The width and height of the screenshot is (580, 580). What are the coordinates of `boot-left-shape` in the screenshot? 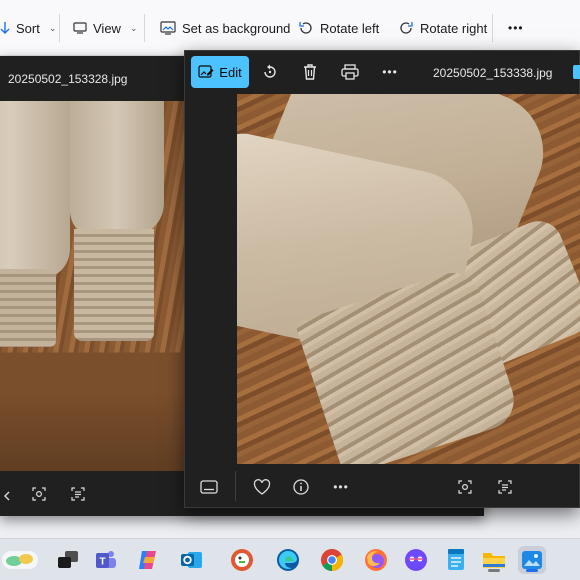 It's located at (35, 190).